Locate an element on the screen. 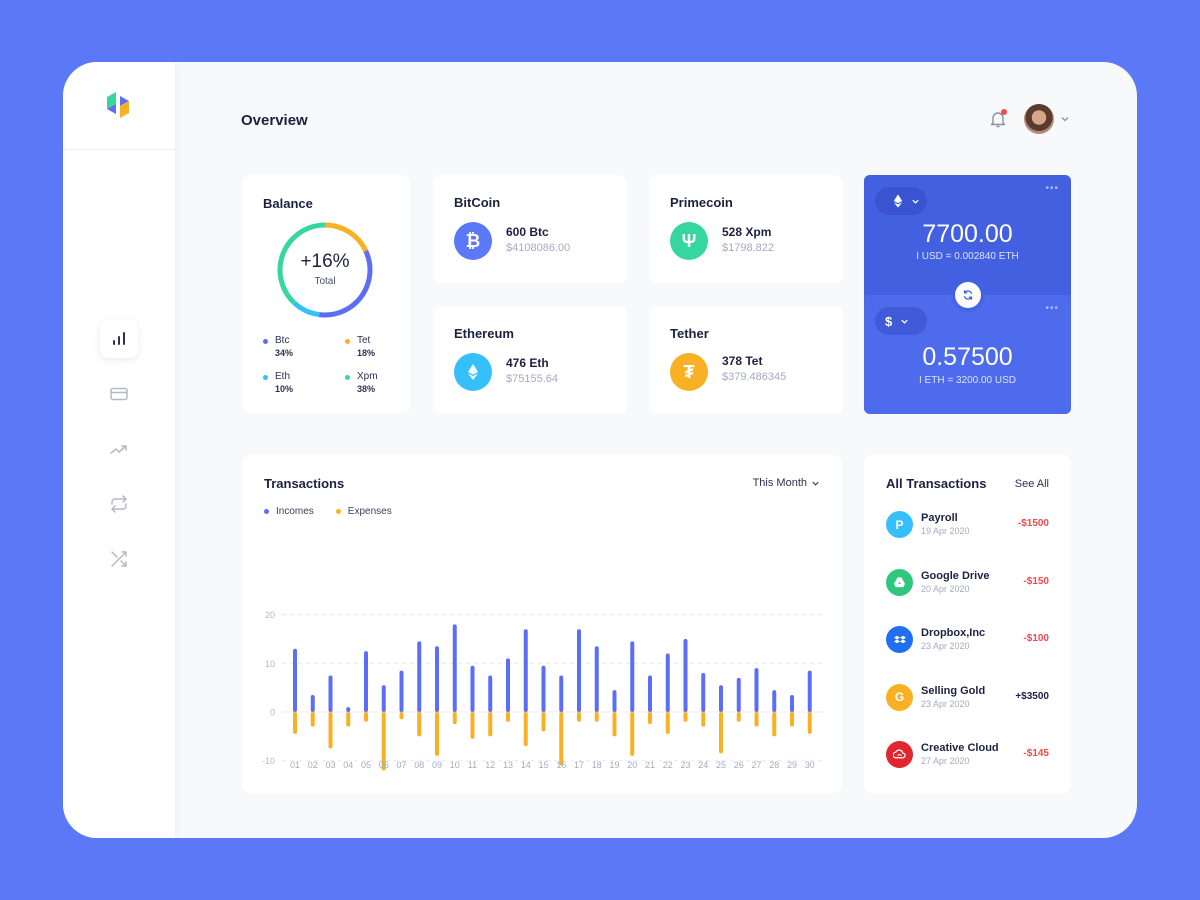 The height and width of the screenshot is (900, 1200). legend-name: Eth is located at coordinates (283, 376).